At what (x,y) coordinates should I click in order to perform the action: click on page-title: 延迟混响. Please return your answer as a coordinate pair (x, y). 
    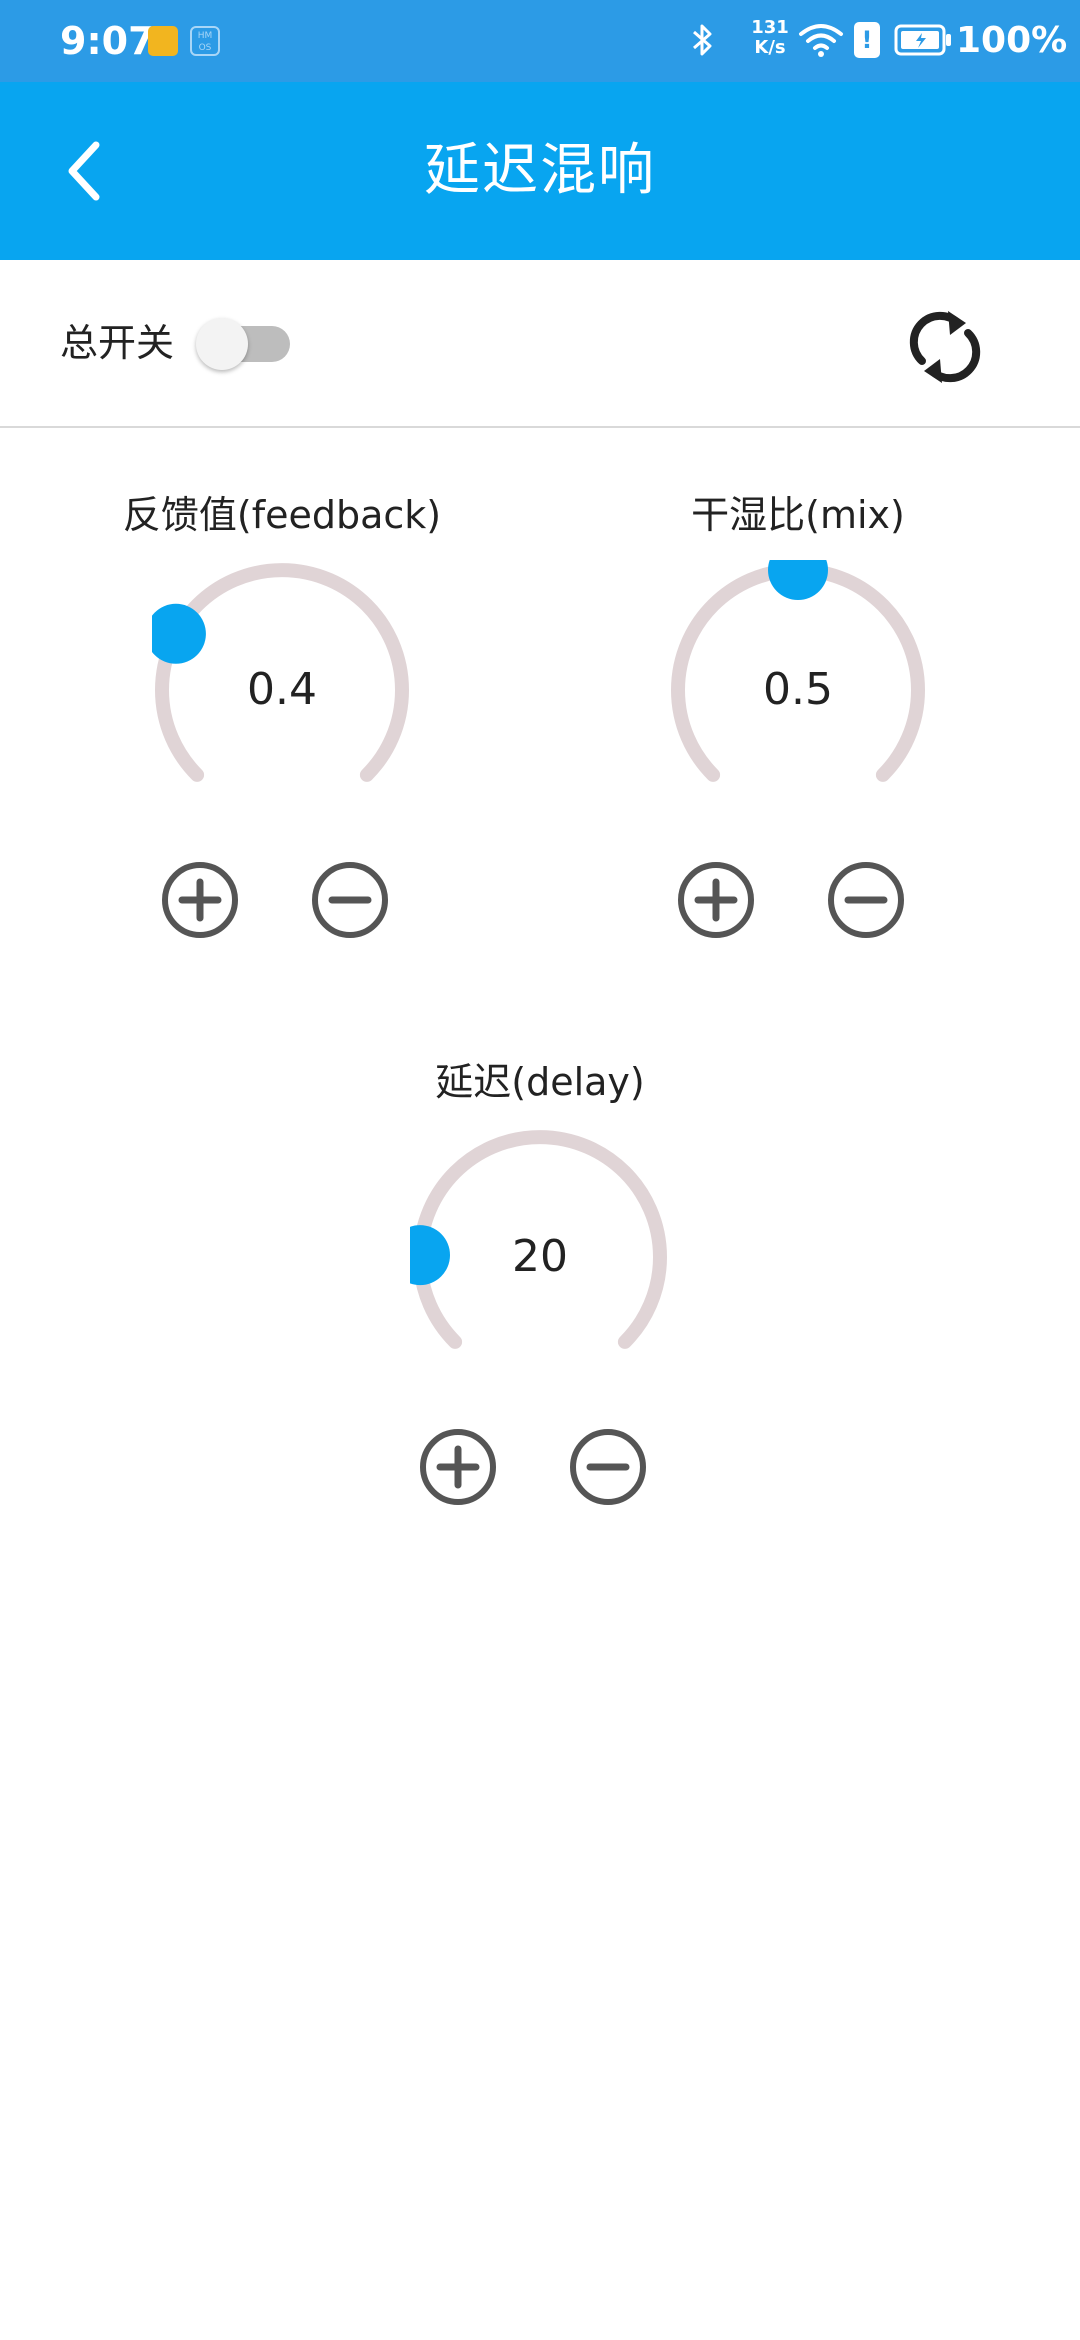
    Looking at the image, I should click on (540, 170).